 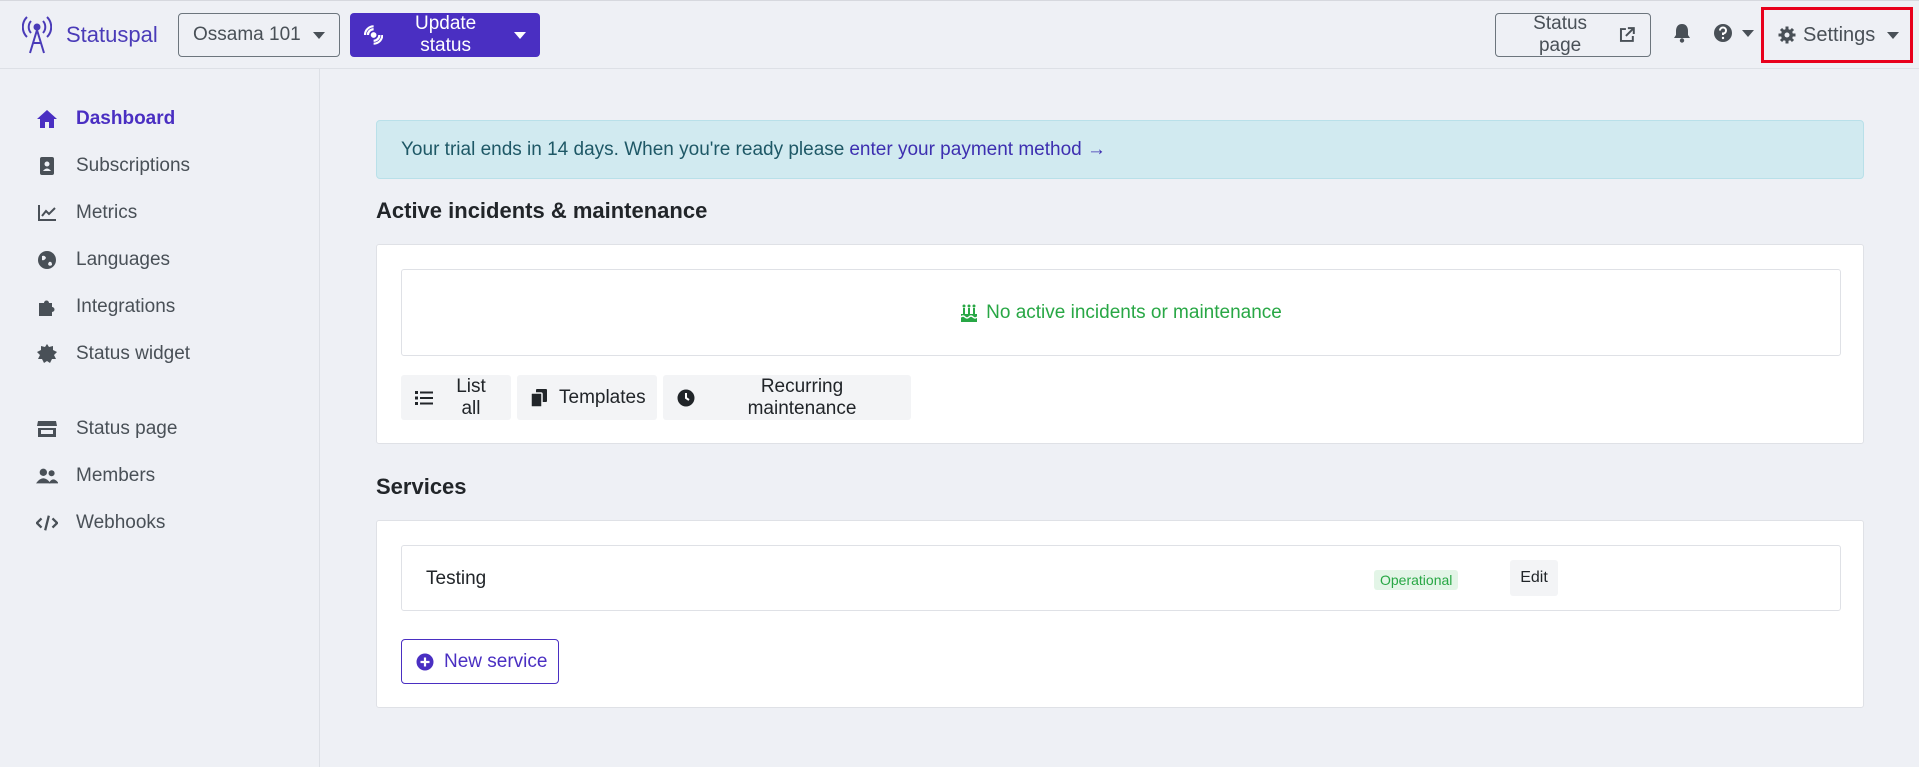 What do you see at coordinates (1134, 312) in the screenshot?
I see `no-incidents-text: No active incidents or maintenance` at bounding box center [1134, 312].